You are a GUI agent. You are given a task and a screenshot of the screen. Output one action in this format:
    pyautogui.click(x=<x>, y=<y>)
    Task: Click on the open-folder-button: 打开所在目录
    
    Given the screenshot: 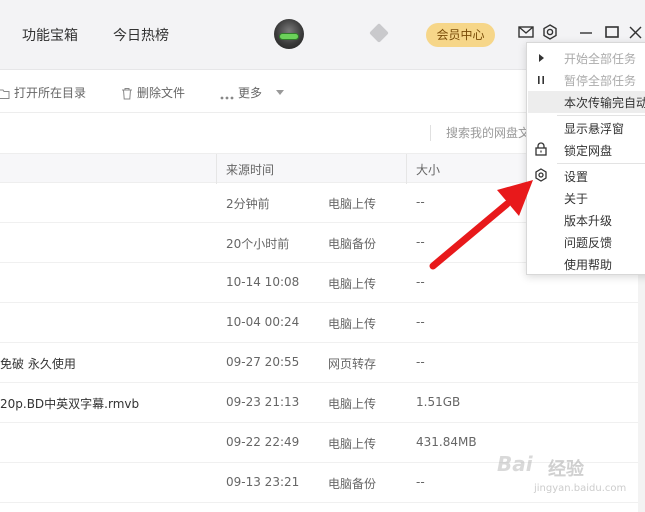 What is the action you would take?
    pyautogui.click(x=43, y=92)
    